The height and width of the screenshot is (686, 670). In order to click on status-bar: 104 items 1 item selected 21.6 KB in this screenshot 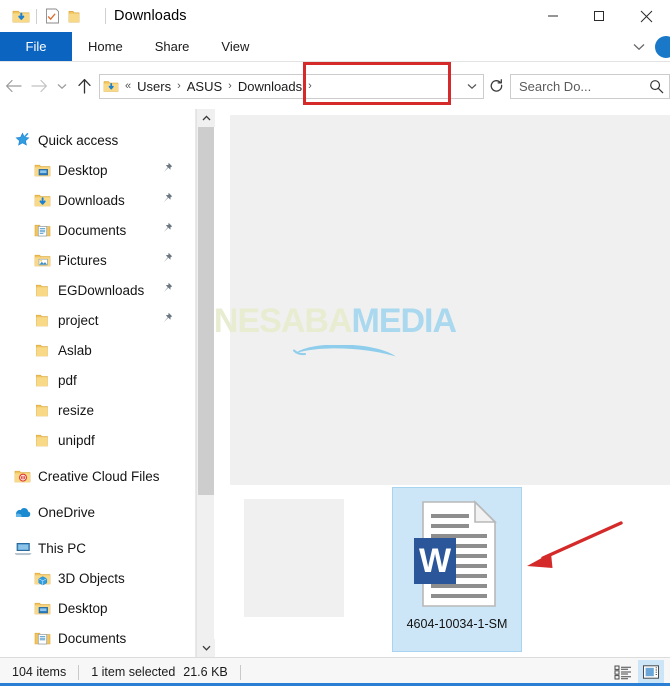, I will do `click(335, 671)`.